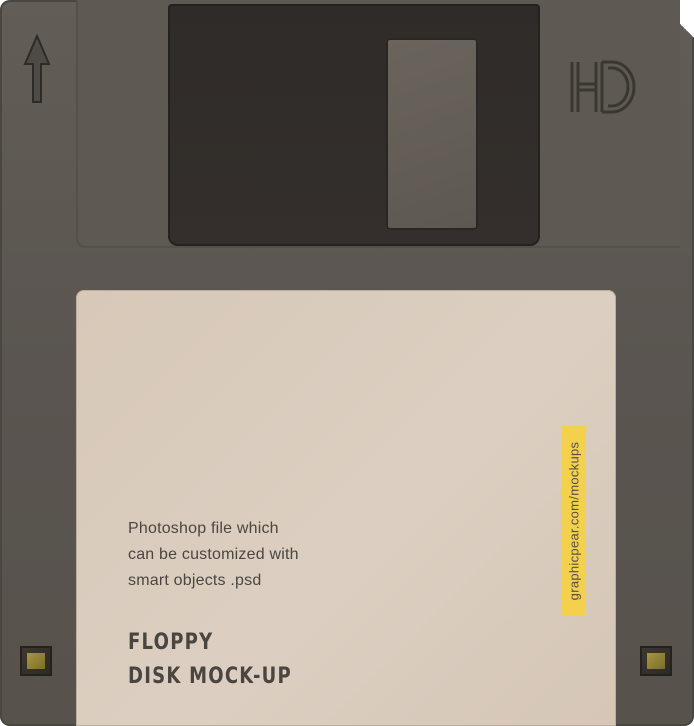  What do you see at coordinates (210, 676) in the screenshot?
I see `title-line: DISK MOCK-UP` at bounding box center [210, 676].